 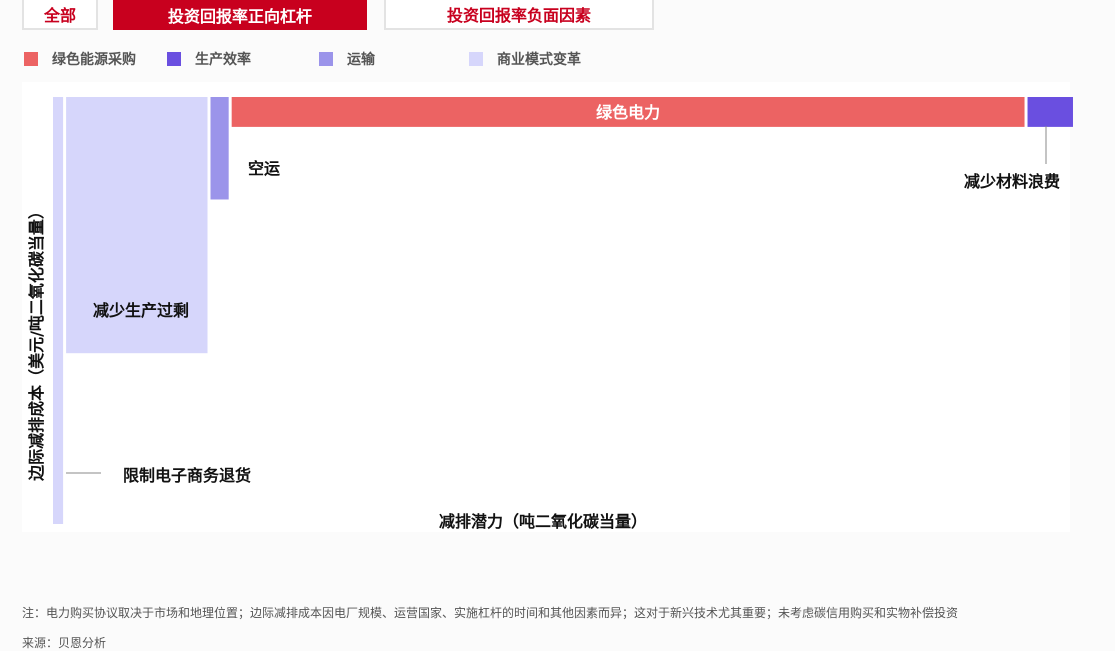 I want to click on x-axis-label: 减排潜力（吨二氧化碳当量）, so click(x=543, y=521).